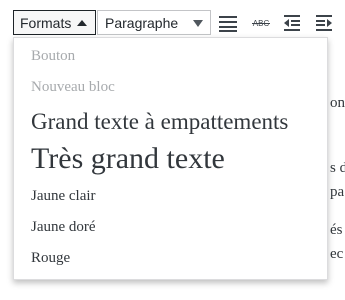  What do you see at coordinates (336, 230) in the screenshot?
I see `content-fragment: és` at bounding box center [336, 230].